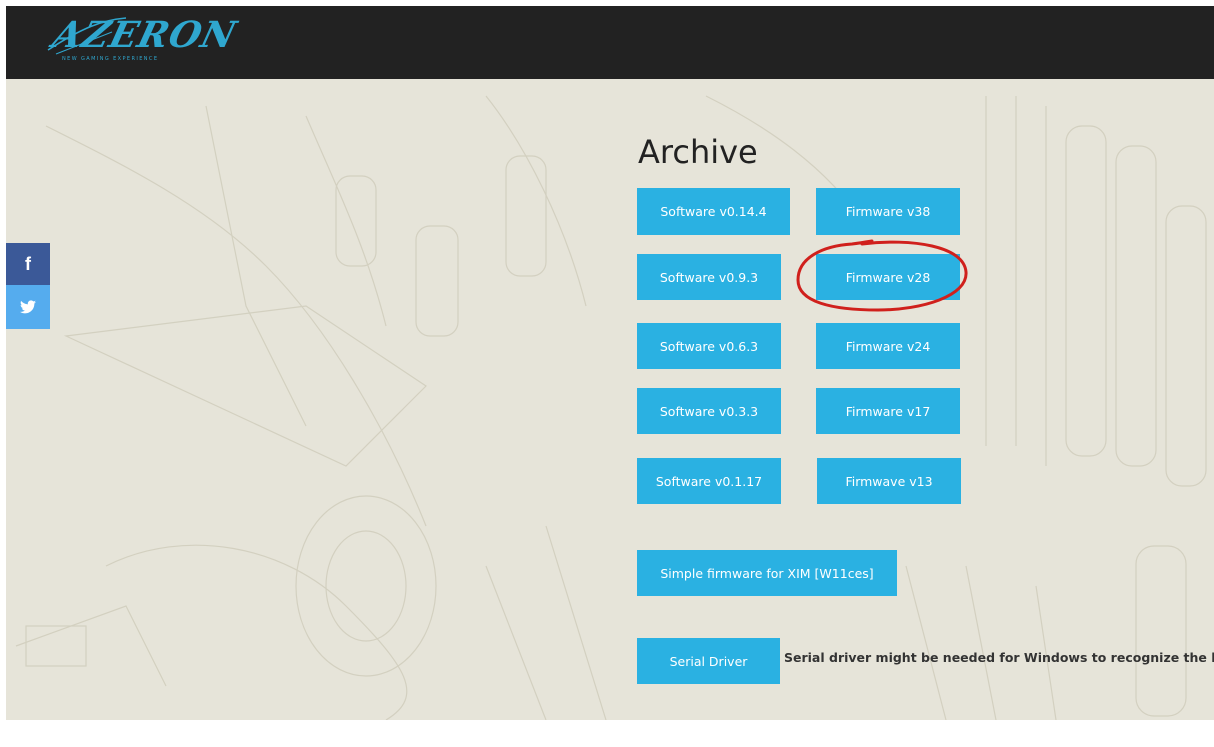 The image size is (1214, 747). I want to click on software-v0-9-3-button: Software v0.9.3, so click(709, 277).